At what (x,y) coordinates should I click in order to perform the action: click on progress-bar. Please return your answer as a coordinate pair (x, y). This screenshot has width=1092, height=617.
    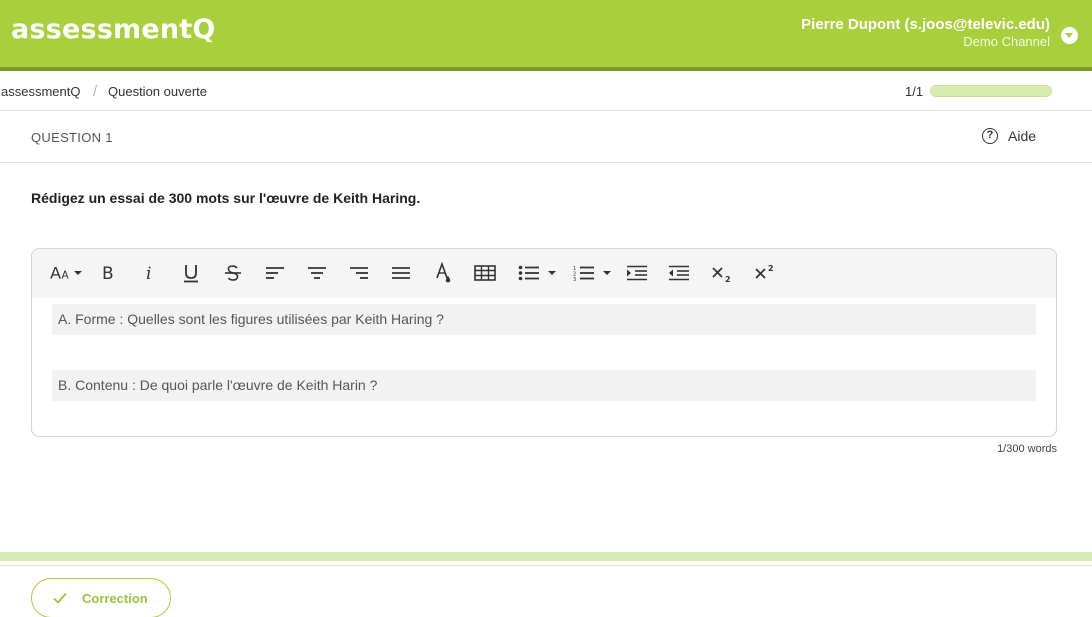
    Looking at the image, I should click on (991, 91).